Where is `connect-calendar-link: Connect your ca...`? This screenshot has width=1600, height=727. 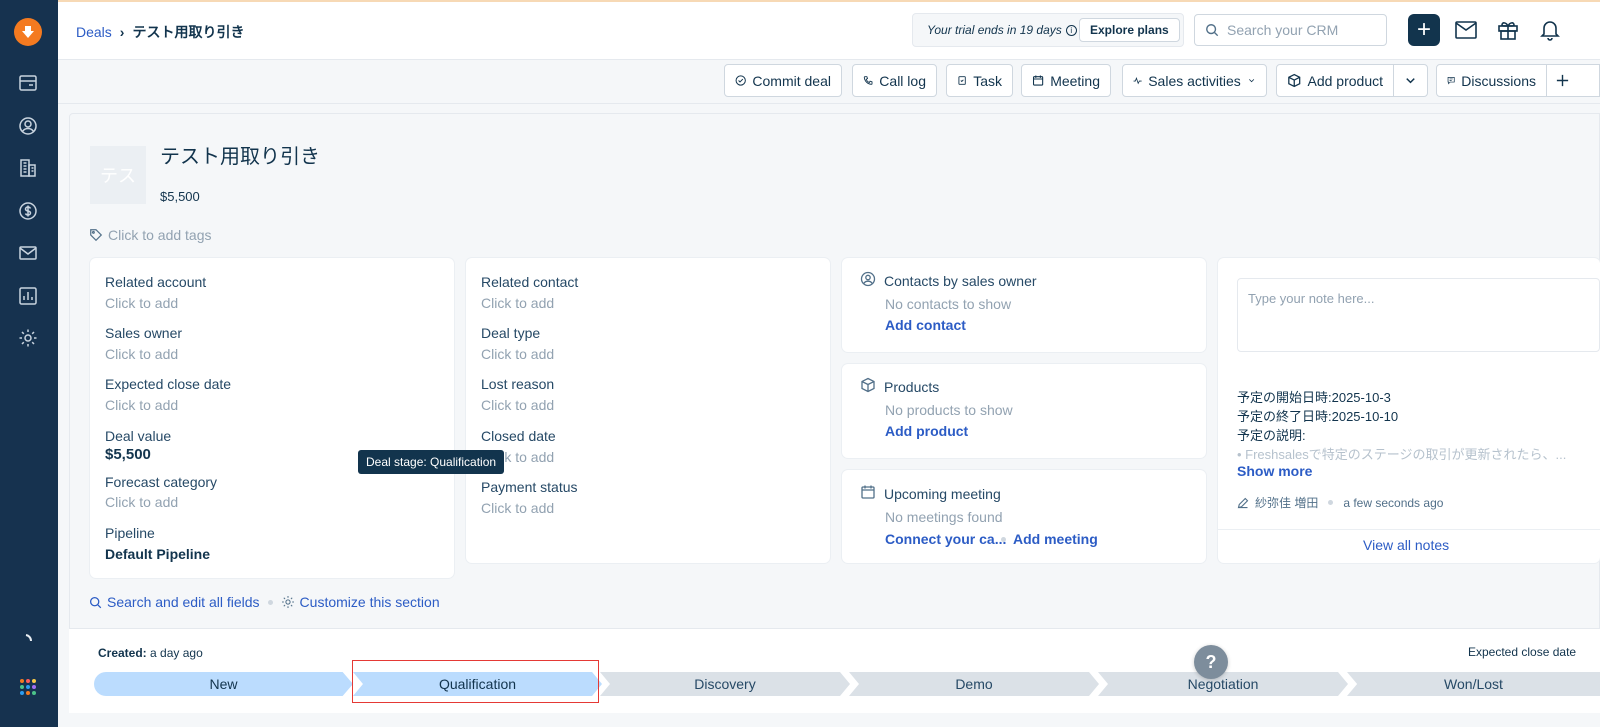
connect-calendar-link: Connect your ca... is located at coordinates (945, 539).